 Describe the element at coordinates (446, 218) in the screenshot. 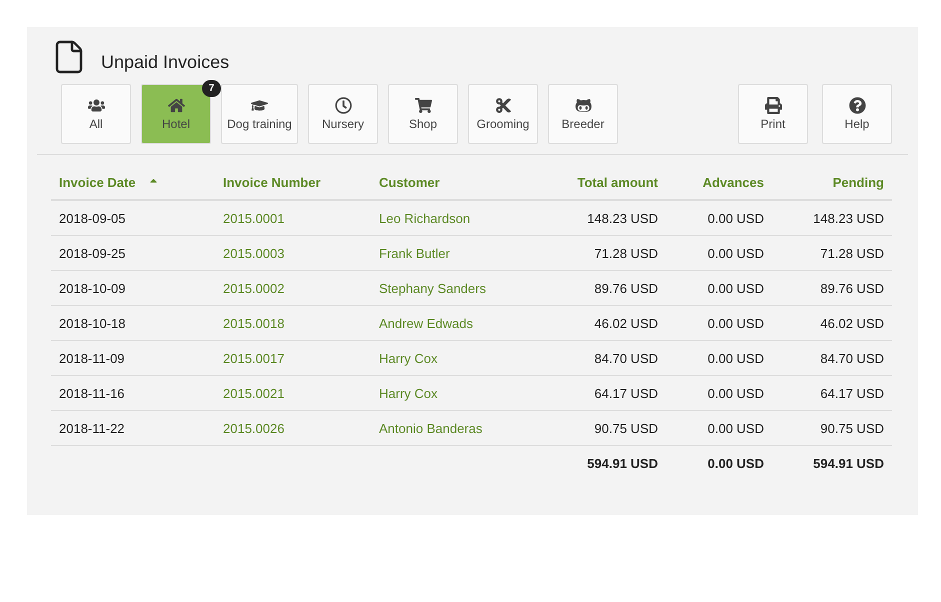

I see `customer-link: Leo Richardson` at that location.